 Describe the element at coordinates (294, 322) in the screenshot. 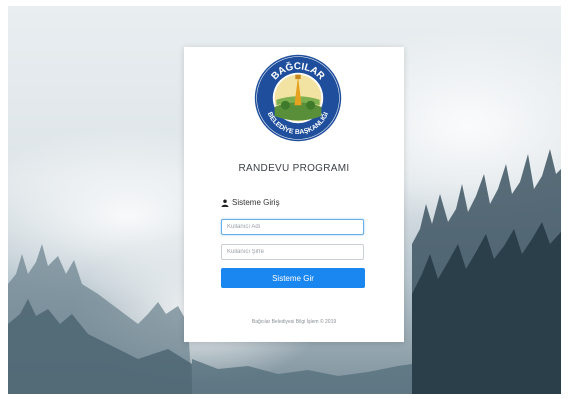

I see `footer-text: Bağcılar Belediyesi Bilgi İşlem © 2019` at that location.